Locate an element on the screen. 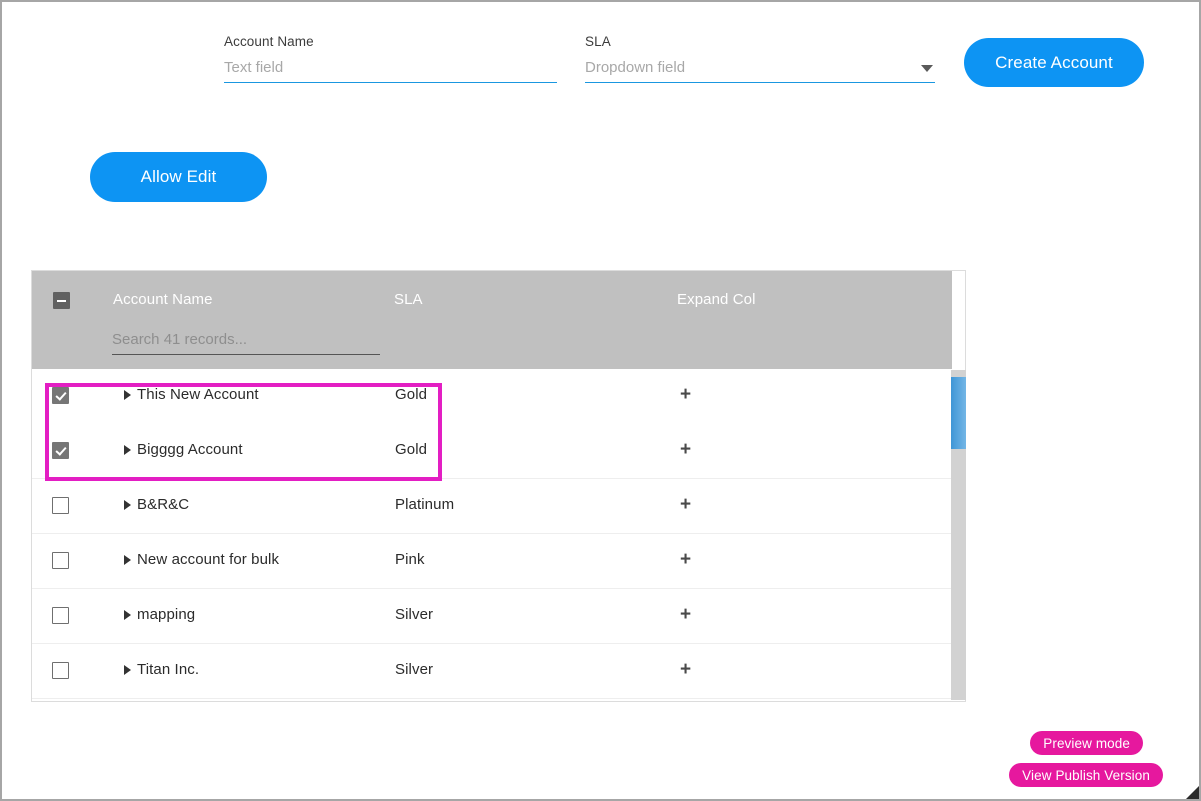  cell-sla: Pink is located at coordinates (410, 559).